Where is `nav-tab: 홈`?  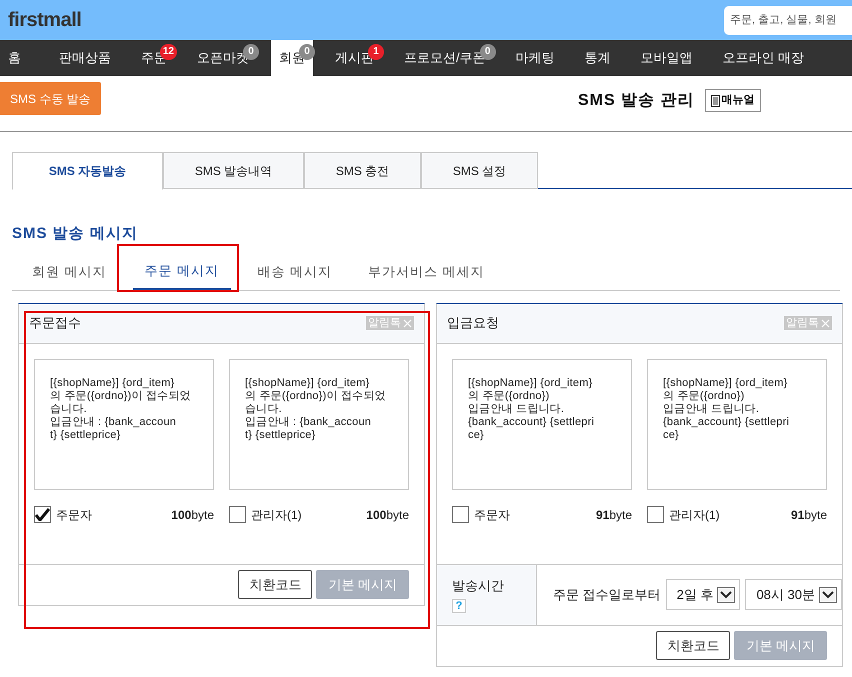 nav-tab: 홈 is located at coordinates (14, 58).